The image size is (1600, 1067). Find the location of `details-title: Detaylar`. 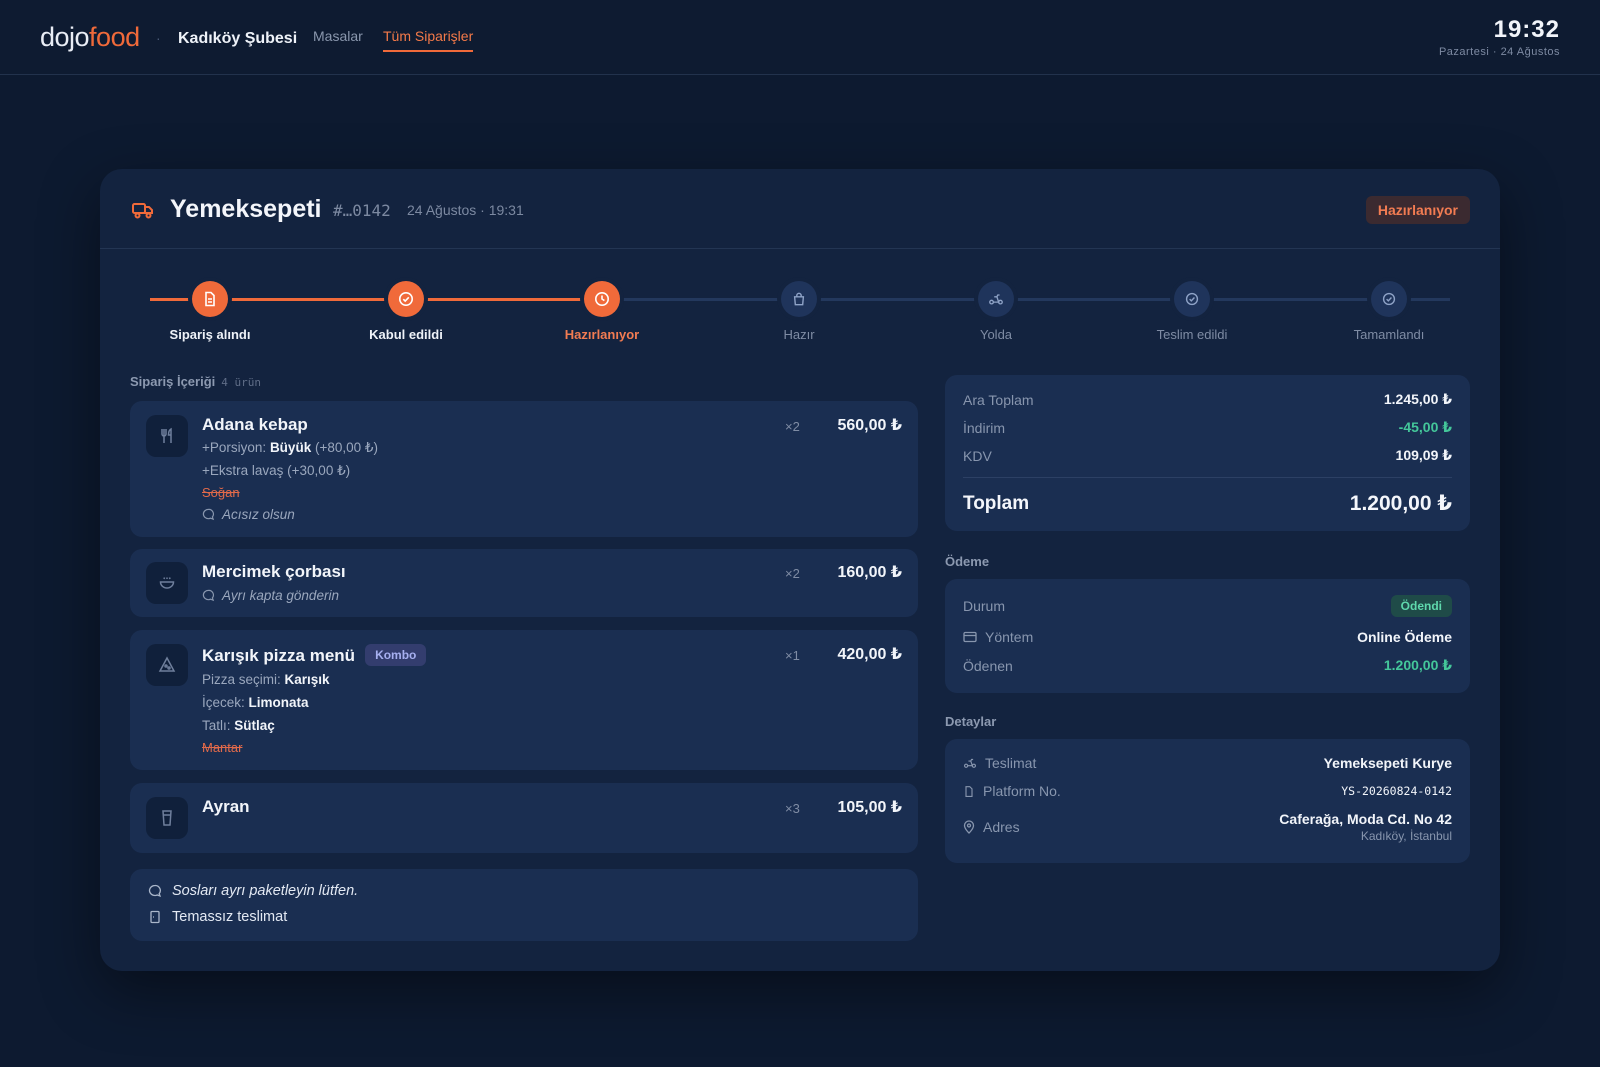

details-title: Detaylar is located at coordinates (971, 721).